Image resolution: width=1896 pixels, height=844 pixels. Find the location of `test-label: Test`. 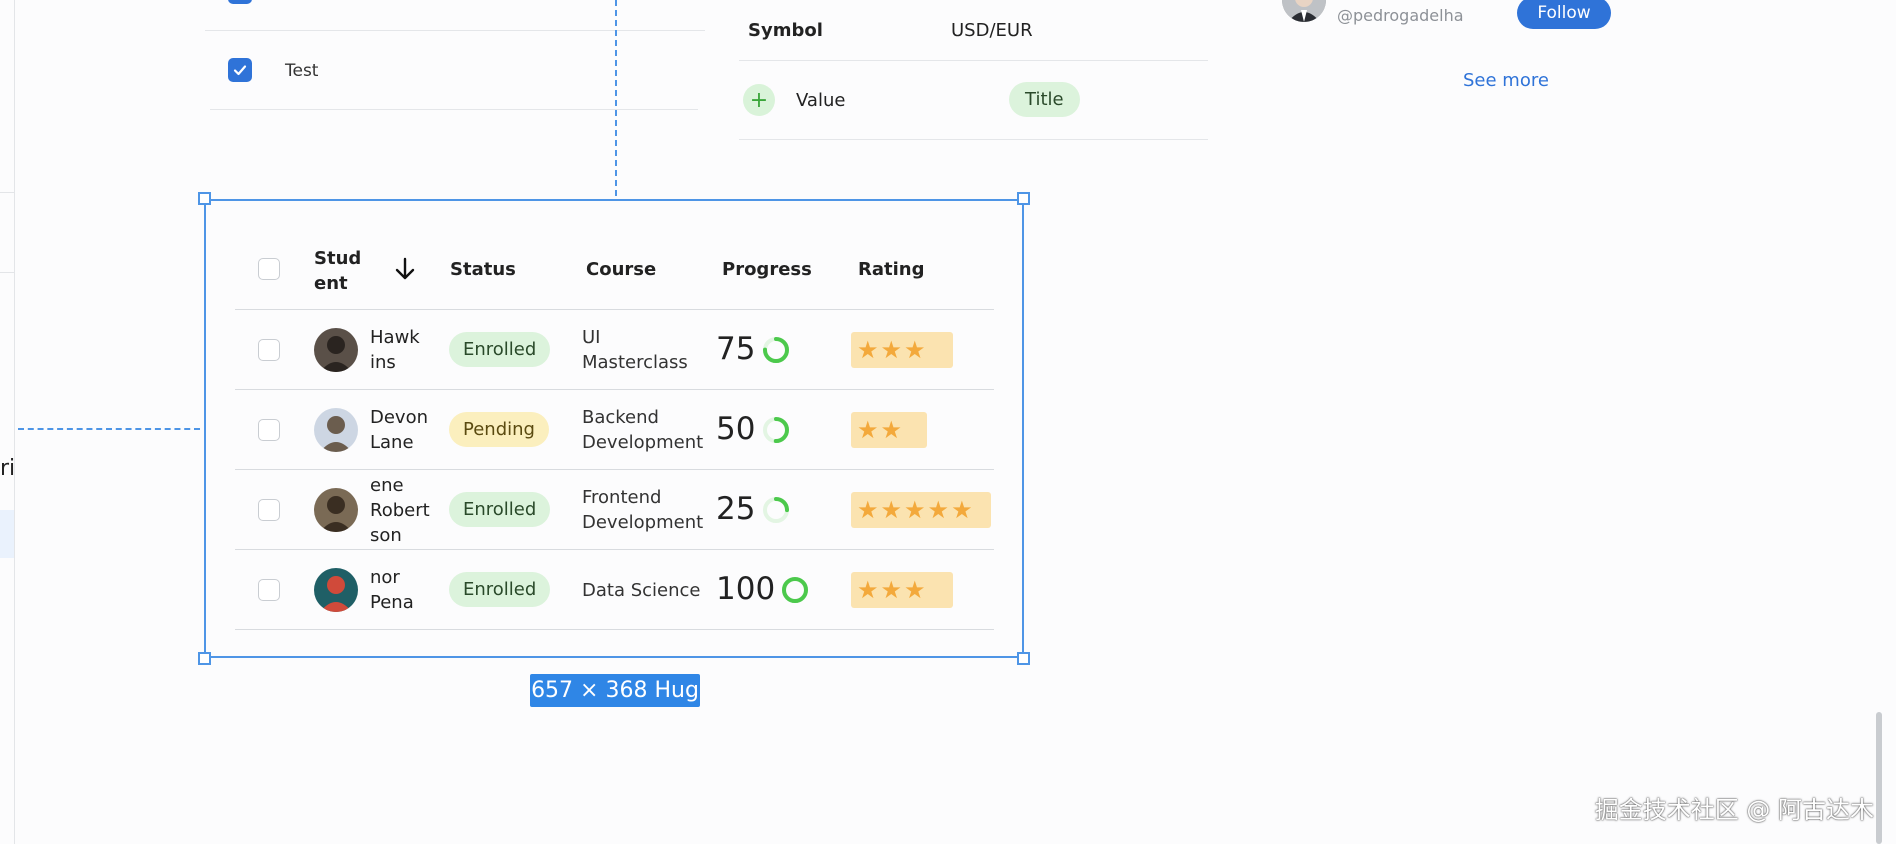

test-label: Test is located at coordinates (302, 71).